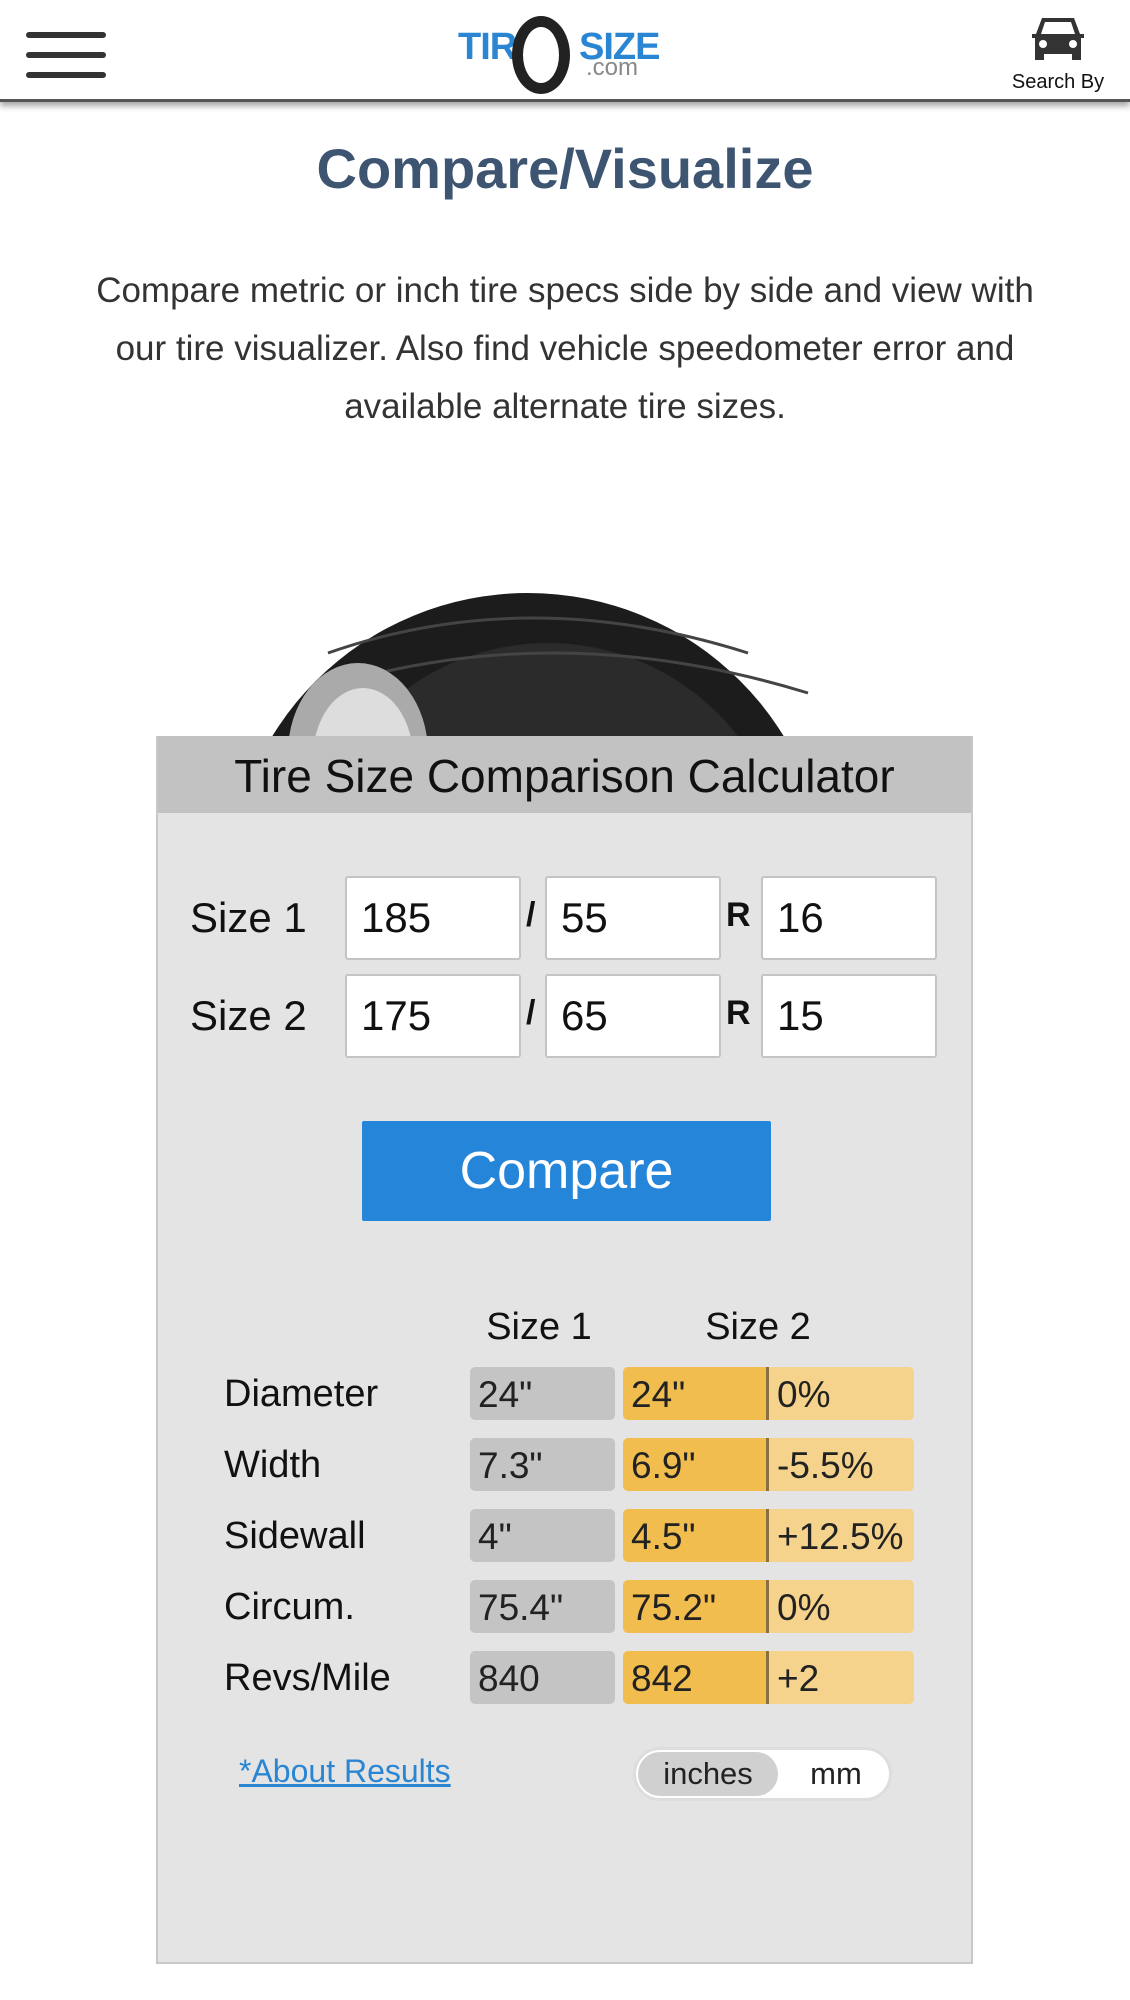 Image resolution: width=1130 pixels, height=2000 pixels. Describe the element at coordinates (542, 1606) in the screenshot. I see `result-size1-value: 75.4"` at that location.